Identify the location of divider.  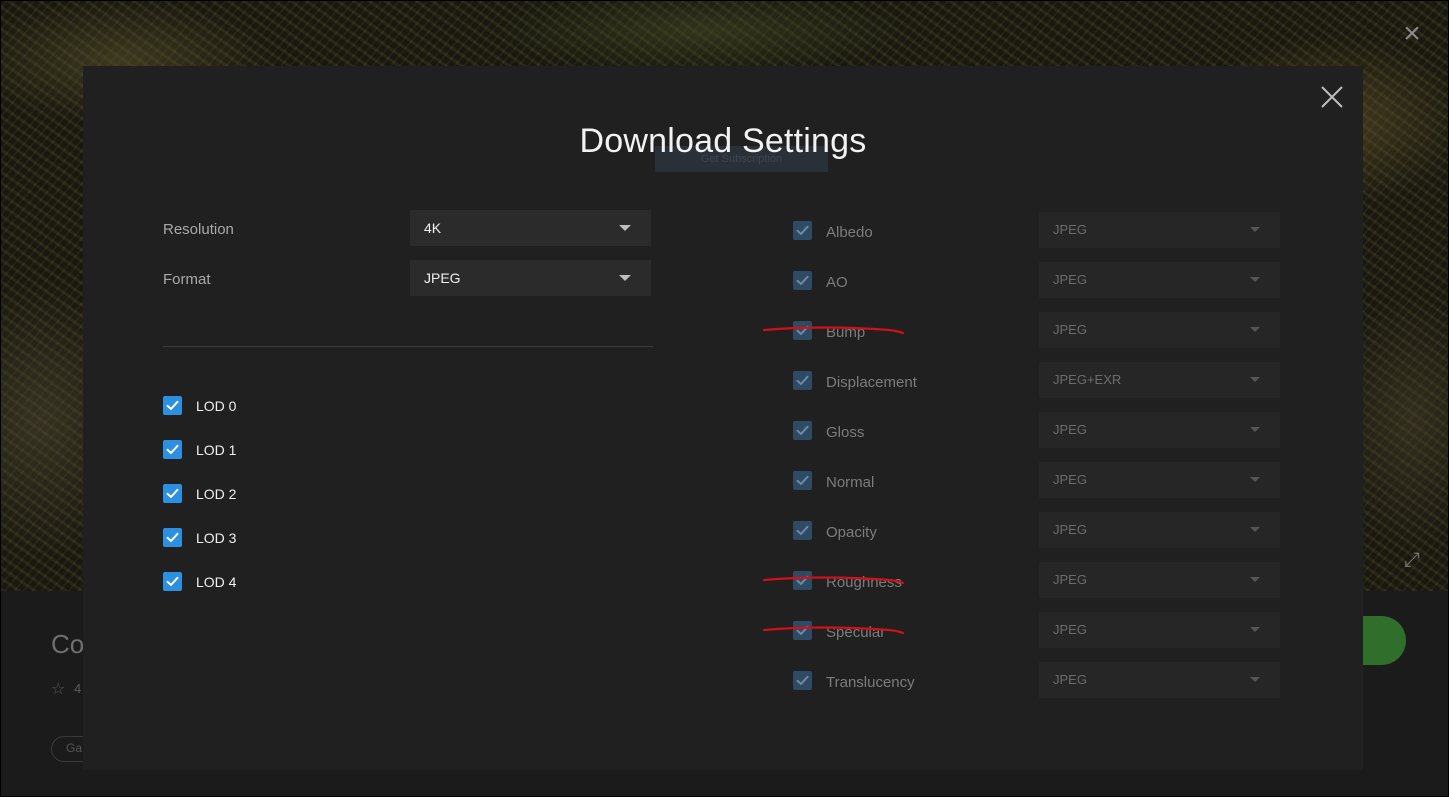
(408, 346).